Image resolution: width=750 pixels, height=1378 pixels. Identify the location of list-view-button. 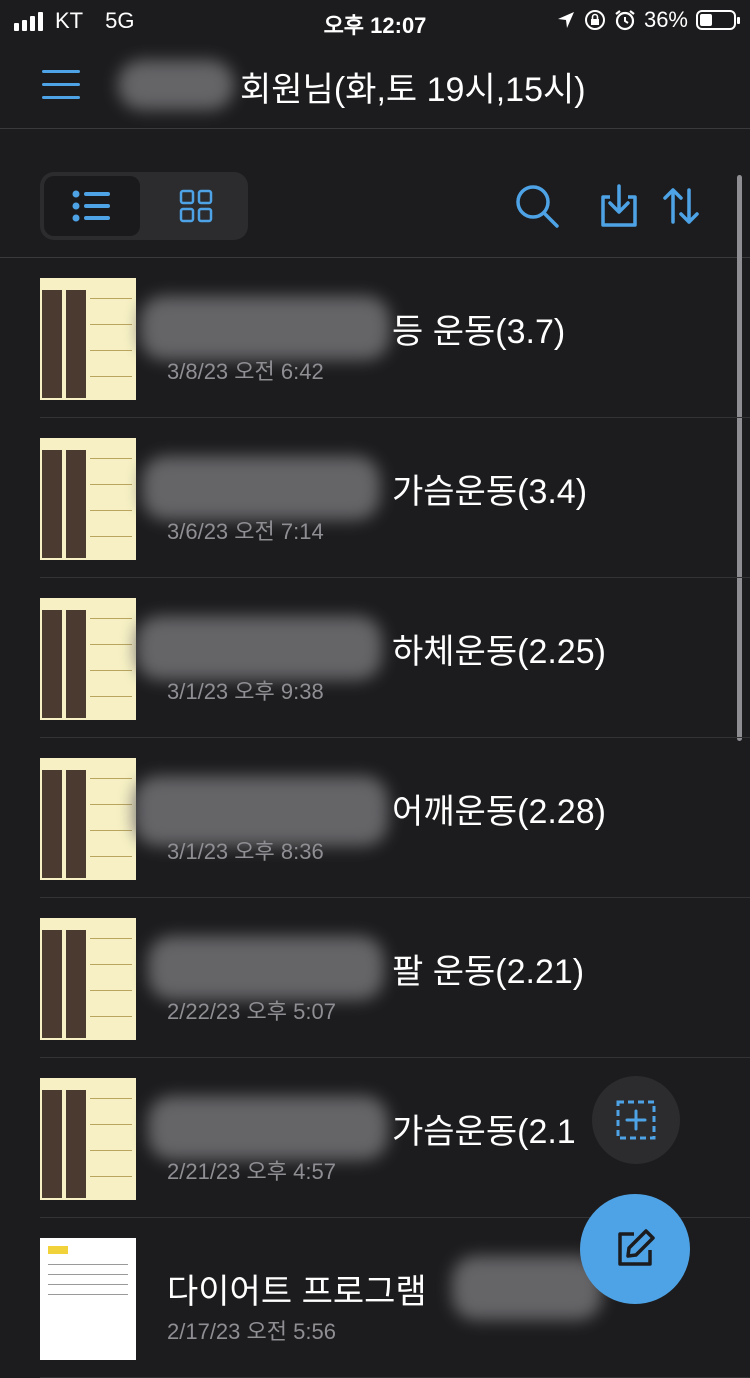
(92, 206).